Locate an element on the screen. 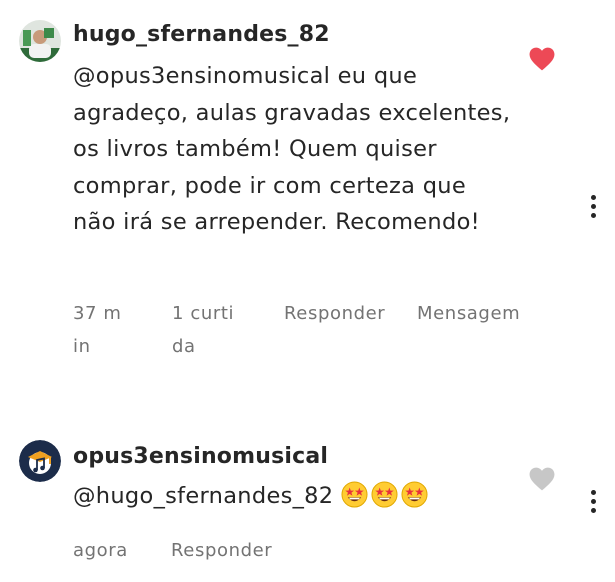  message-button: Mensagem is located at coordinates (473, 313).